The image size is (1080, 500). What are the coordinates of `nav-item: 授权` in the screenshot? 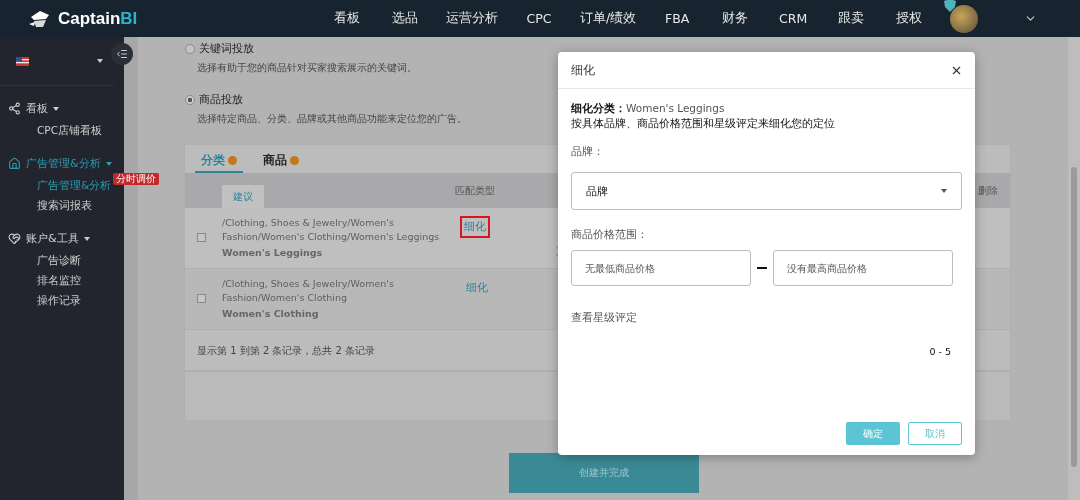 It's located at (909, 18).